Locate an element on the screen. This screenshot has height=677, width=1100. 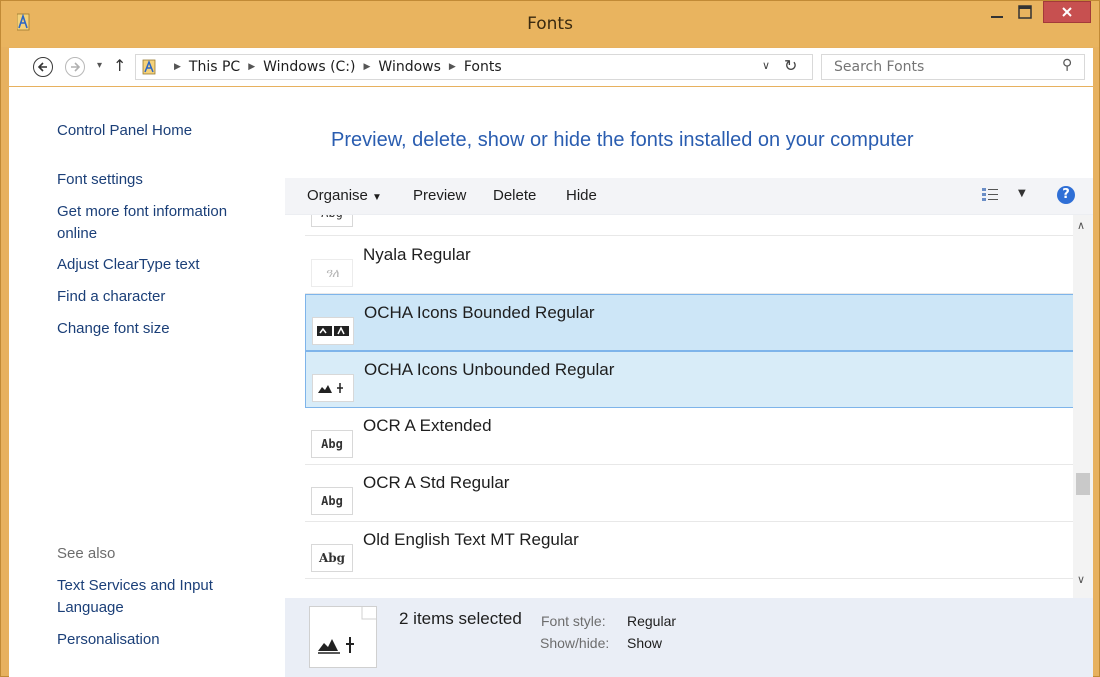
sidebar-link-control-panel-home: Control Panel Home is located at coordinates (162, 131).